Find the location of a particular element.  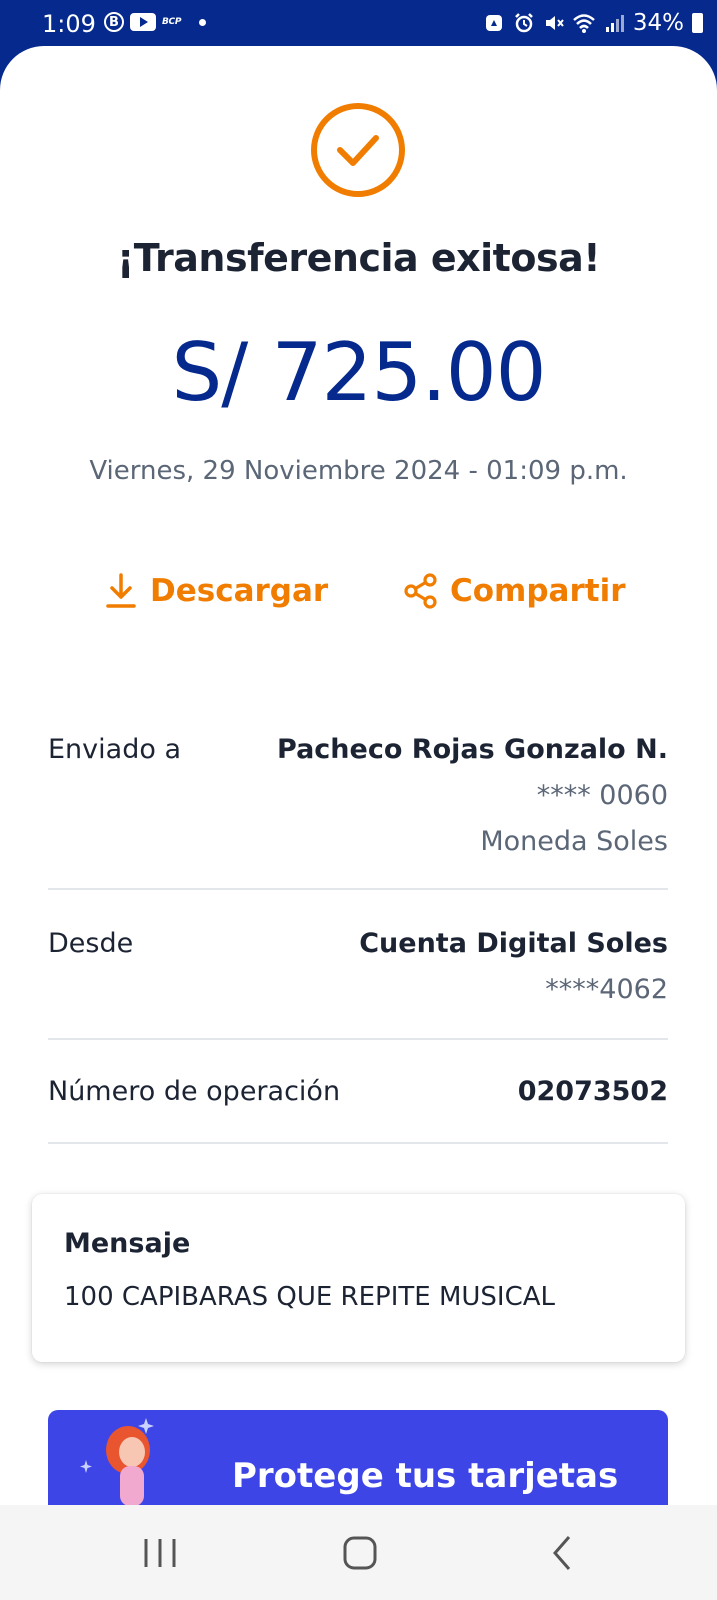

status-bar: 1:09 B BCP 34% is located at coordinates (358, 24).